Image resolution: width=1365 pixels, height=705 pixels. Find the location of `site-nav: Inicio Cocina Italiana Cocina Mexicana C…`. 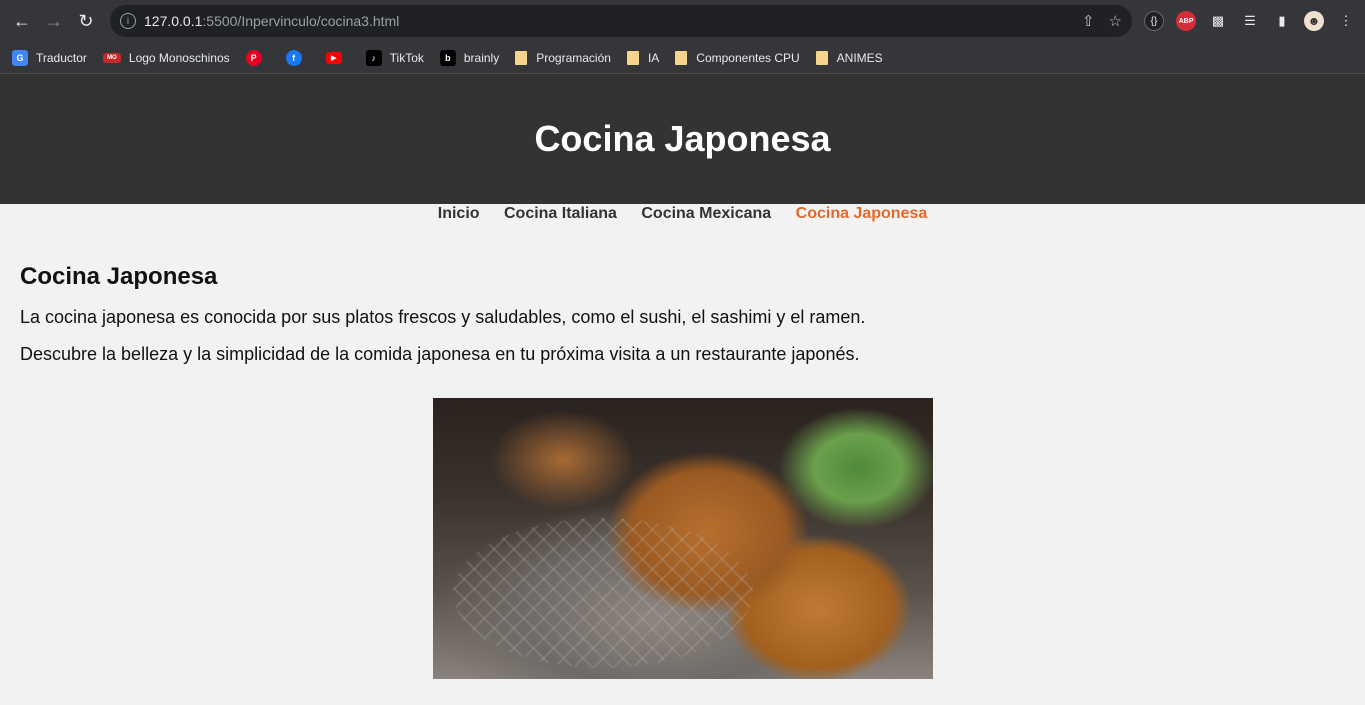

site-nav: Inicio Cocina Italiana Cocina Mexicana C… is located at coordinates (682, 218).